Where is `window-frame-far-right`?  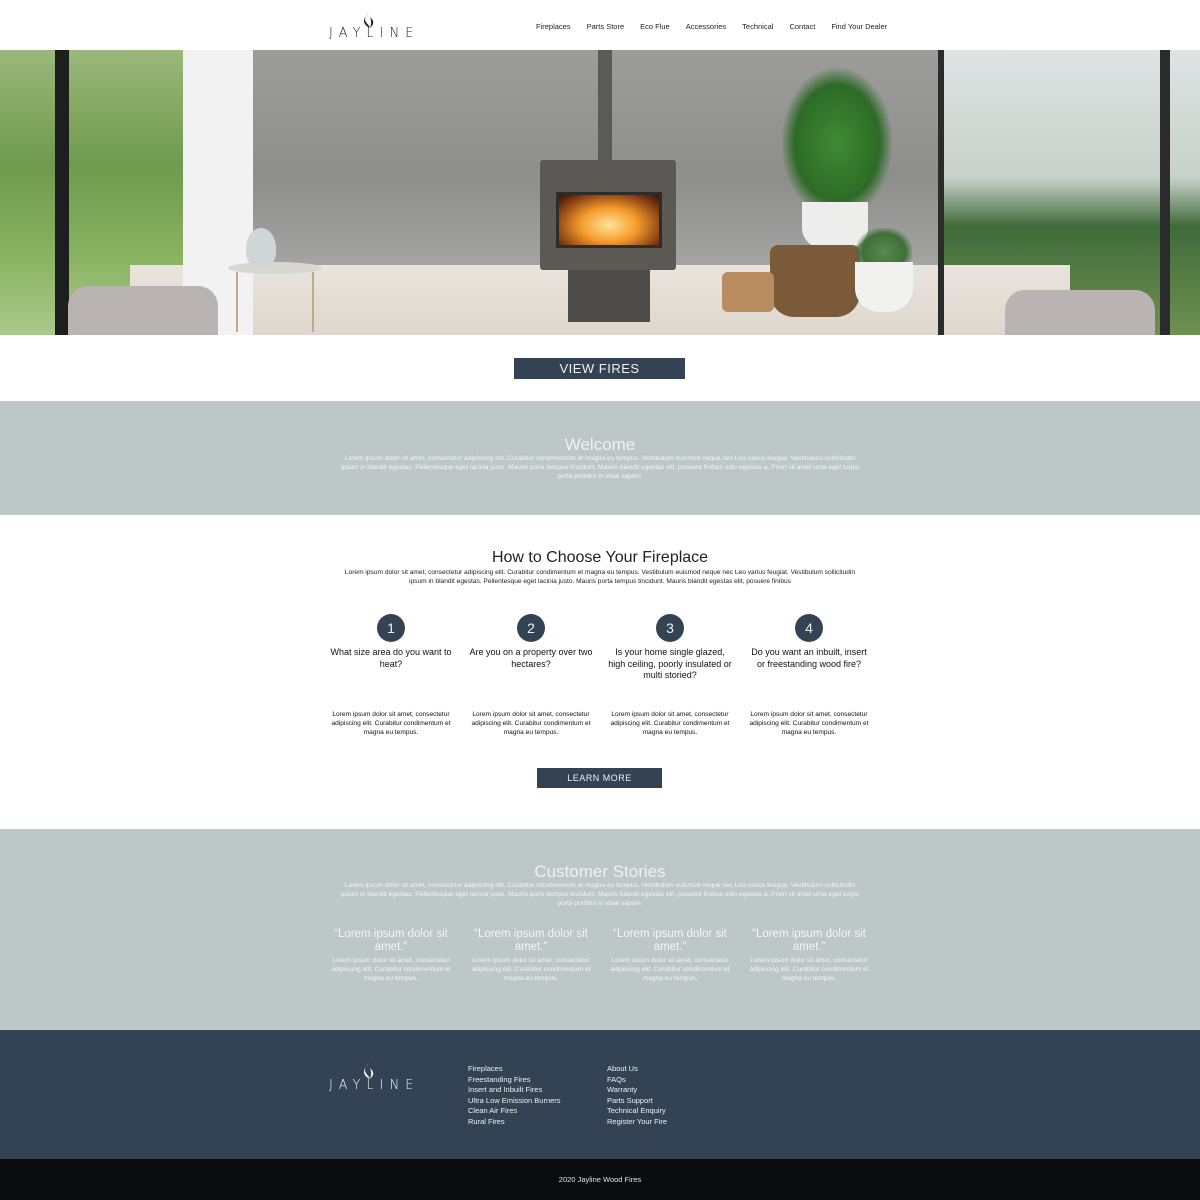 window-frame-far-right is located at coordinates (1165, 192).